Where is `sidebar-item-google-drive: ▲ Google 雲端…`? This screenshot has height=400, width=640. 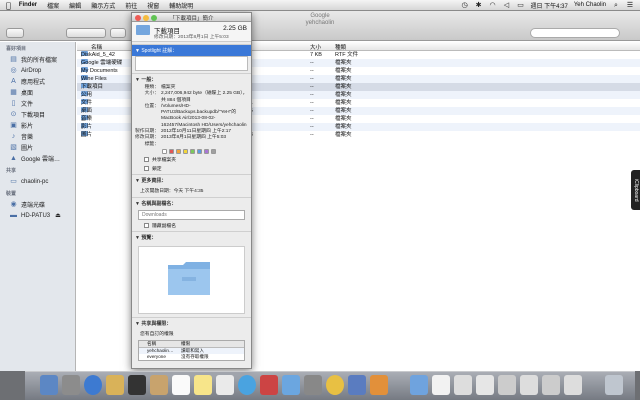
sidebar-item-google-drive: ▲ Google 雲端… is located at coordinates (37, 158).